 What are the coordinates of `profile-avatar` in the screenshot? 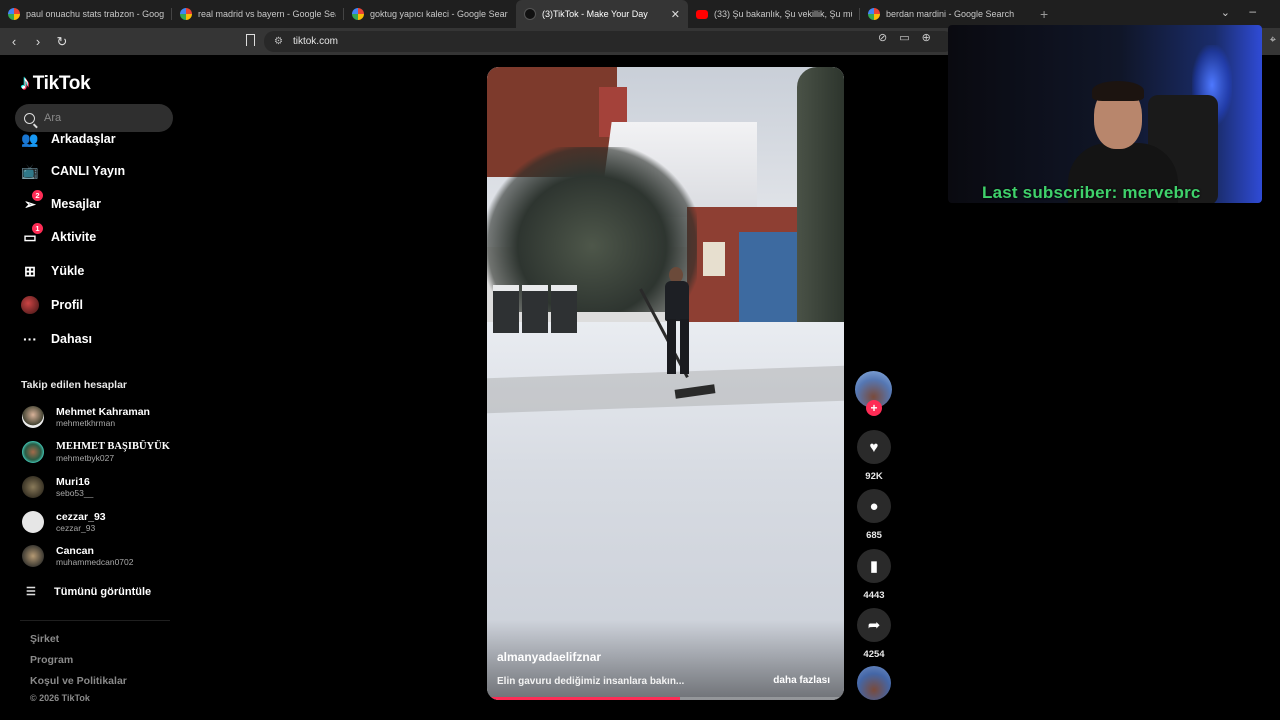 It's located at (30, 305).